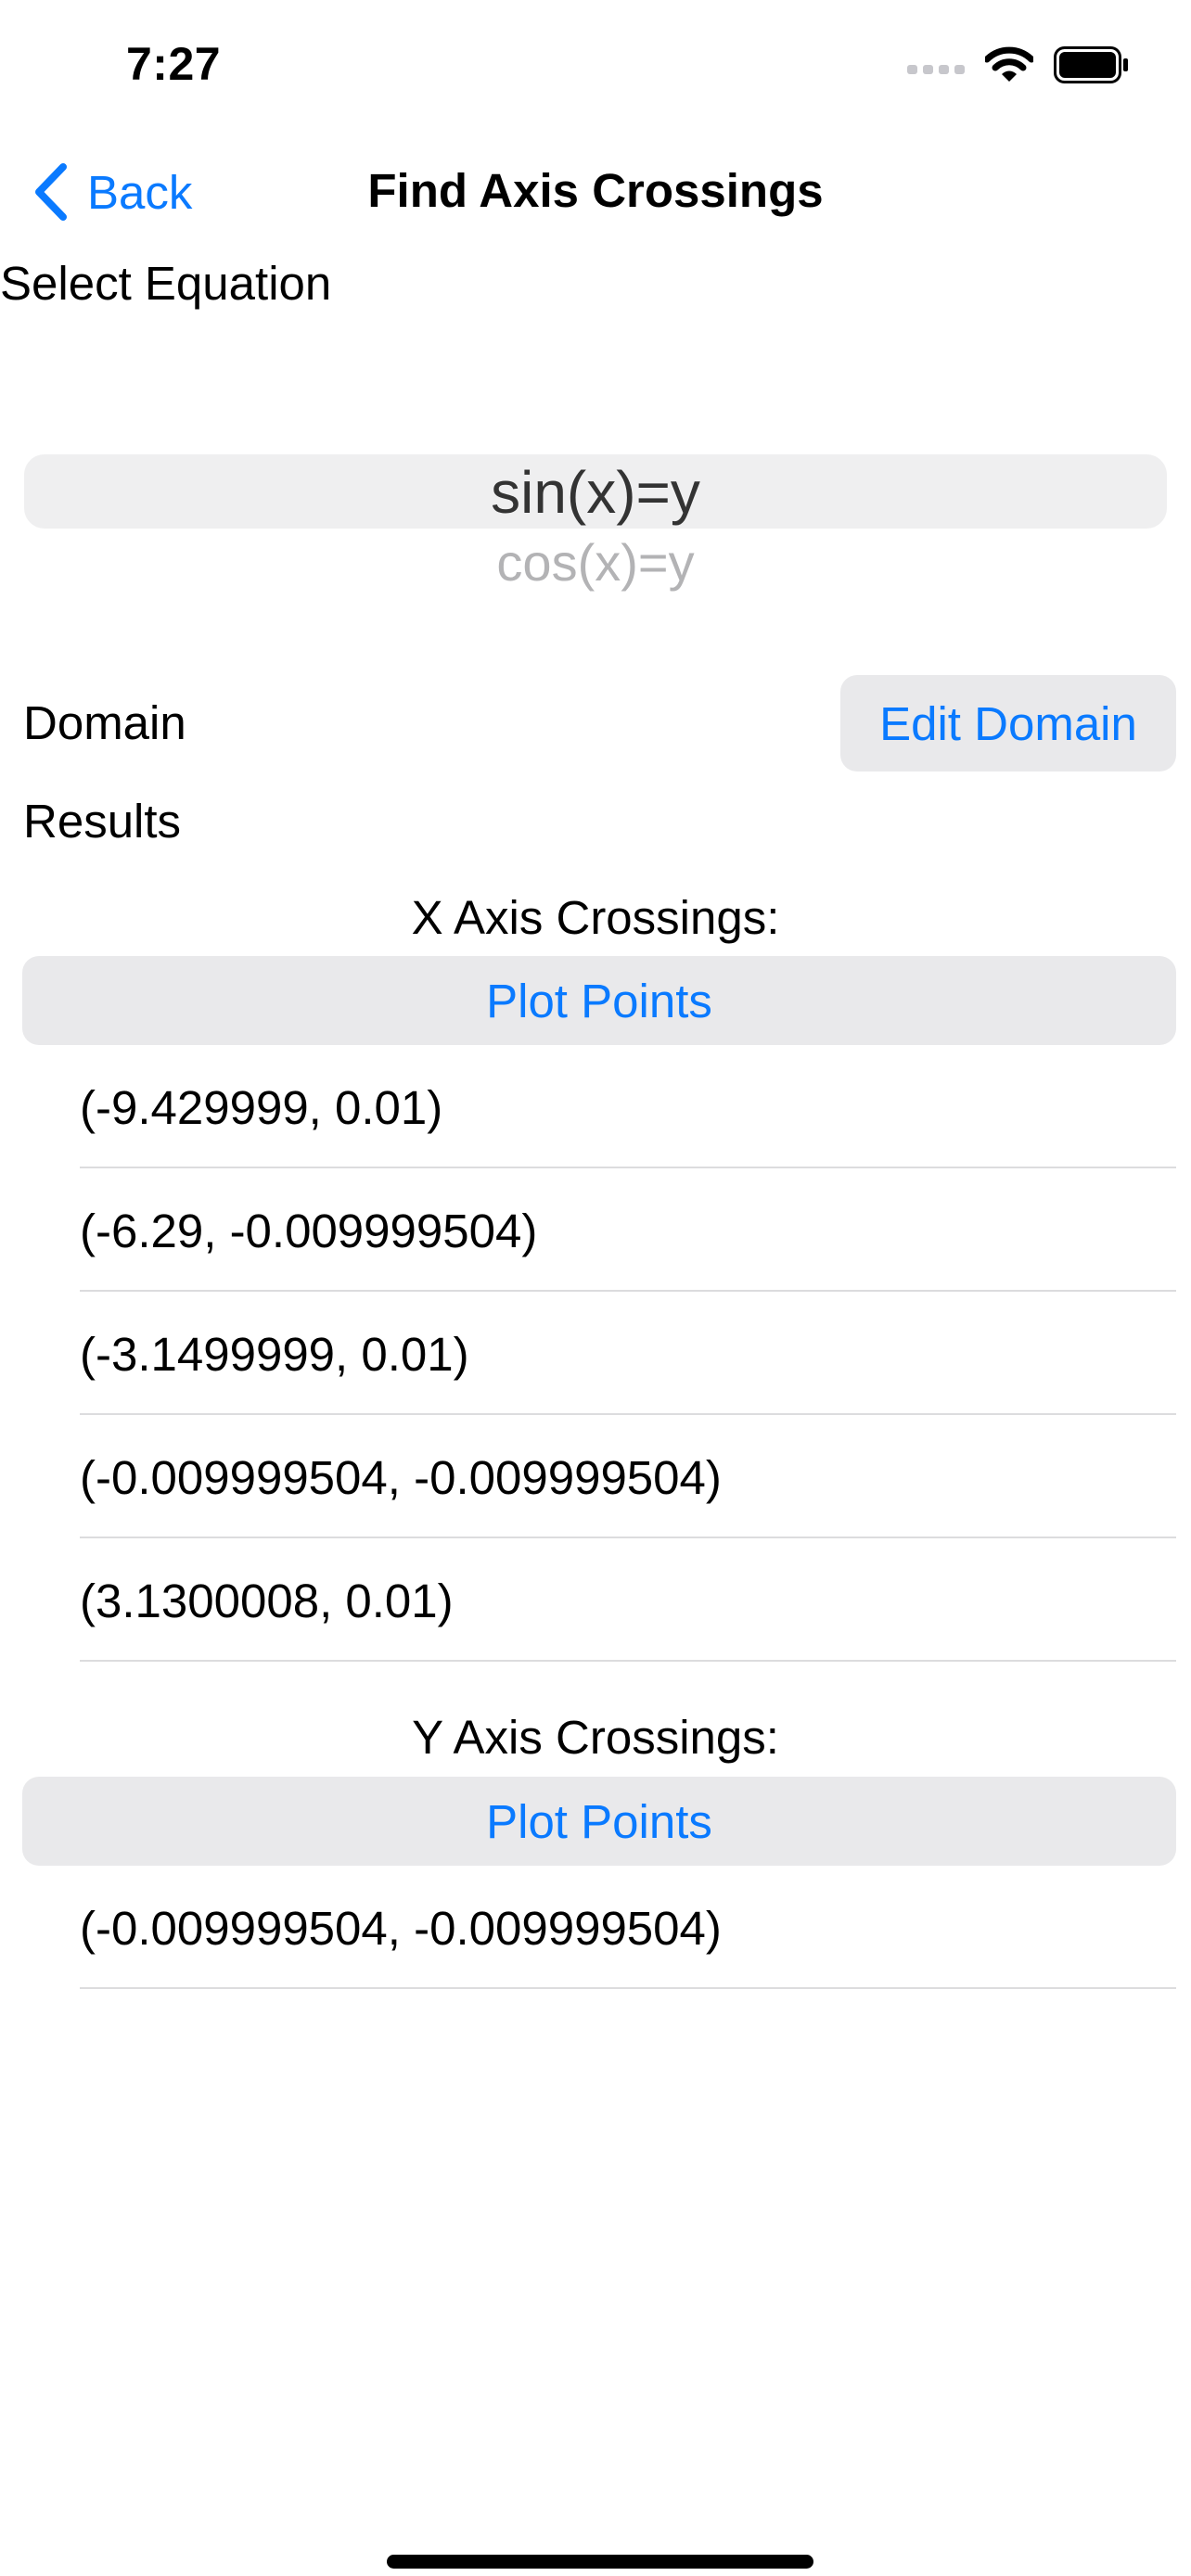 This screenshot has height=2576, width=1191. What do you see at coordinates (267, 1601) in the screenshot?
I see `point-value: (3.1300008, 0.01)` at bounding box center [267, 1601].